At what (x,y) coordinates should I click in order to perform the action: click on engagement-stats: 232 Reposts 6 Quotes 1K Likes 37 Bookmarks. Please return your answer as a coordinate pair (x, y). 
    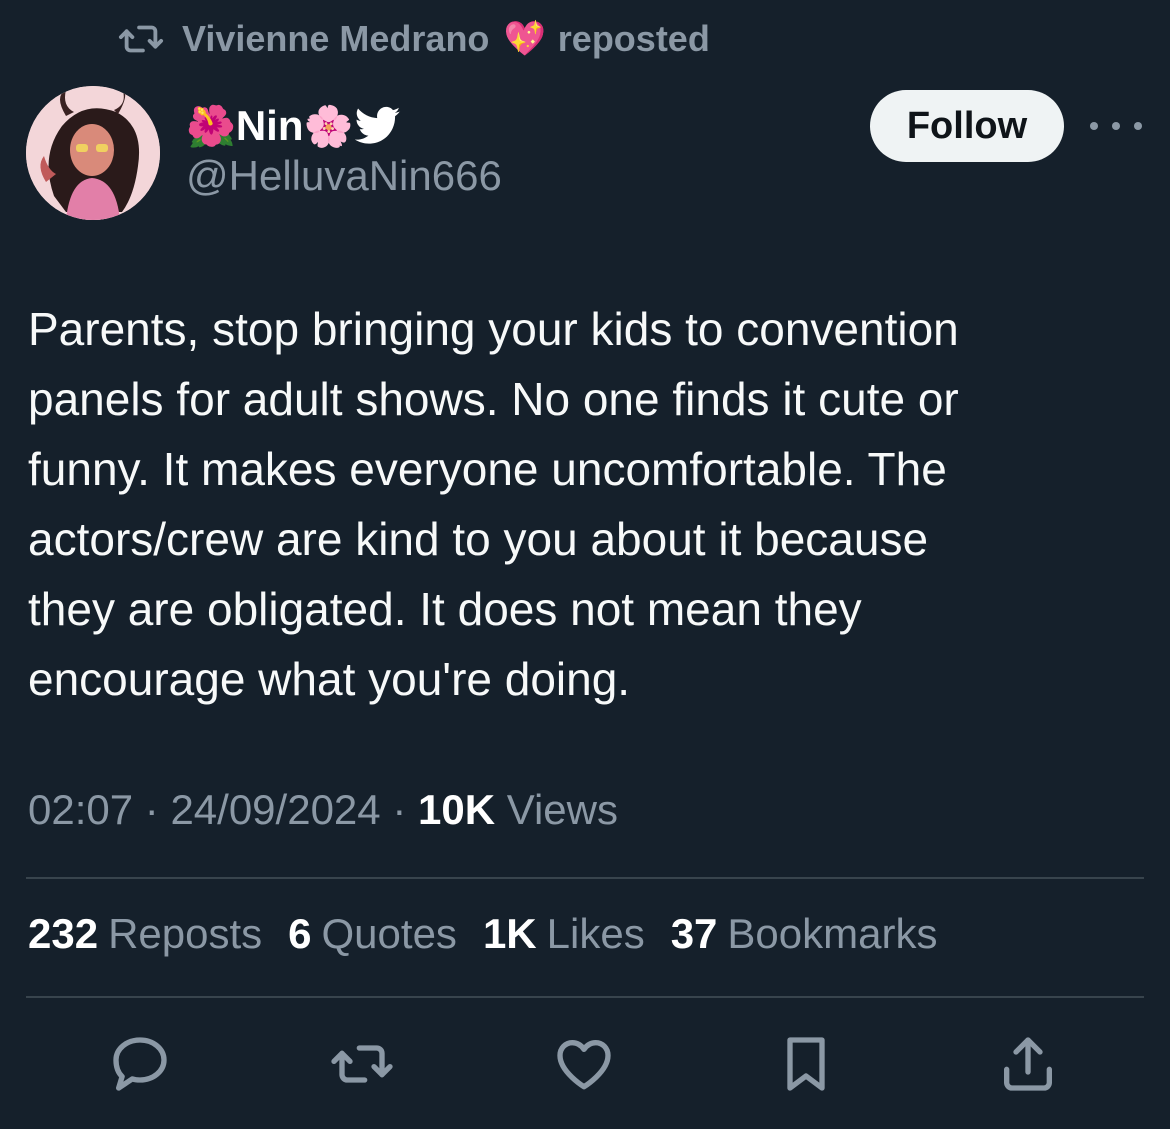
    Looking at the image, I should click on (495, 934).